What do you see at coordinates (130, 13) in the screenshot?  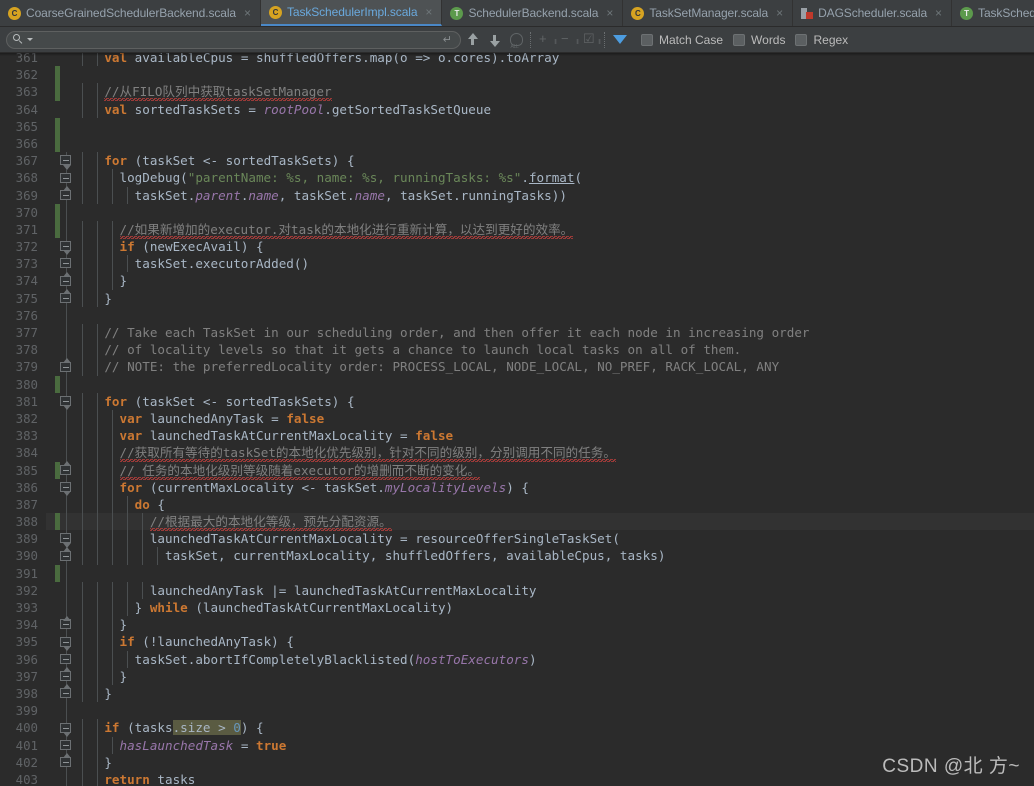 I see `editor-tab-0: C CoarseGrainedSchedulerBackend.scala ×` at bounding box center [130, 13].